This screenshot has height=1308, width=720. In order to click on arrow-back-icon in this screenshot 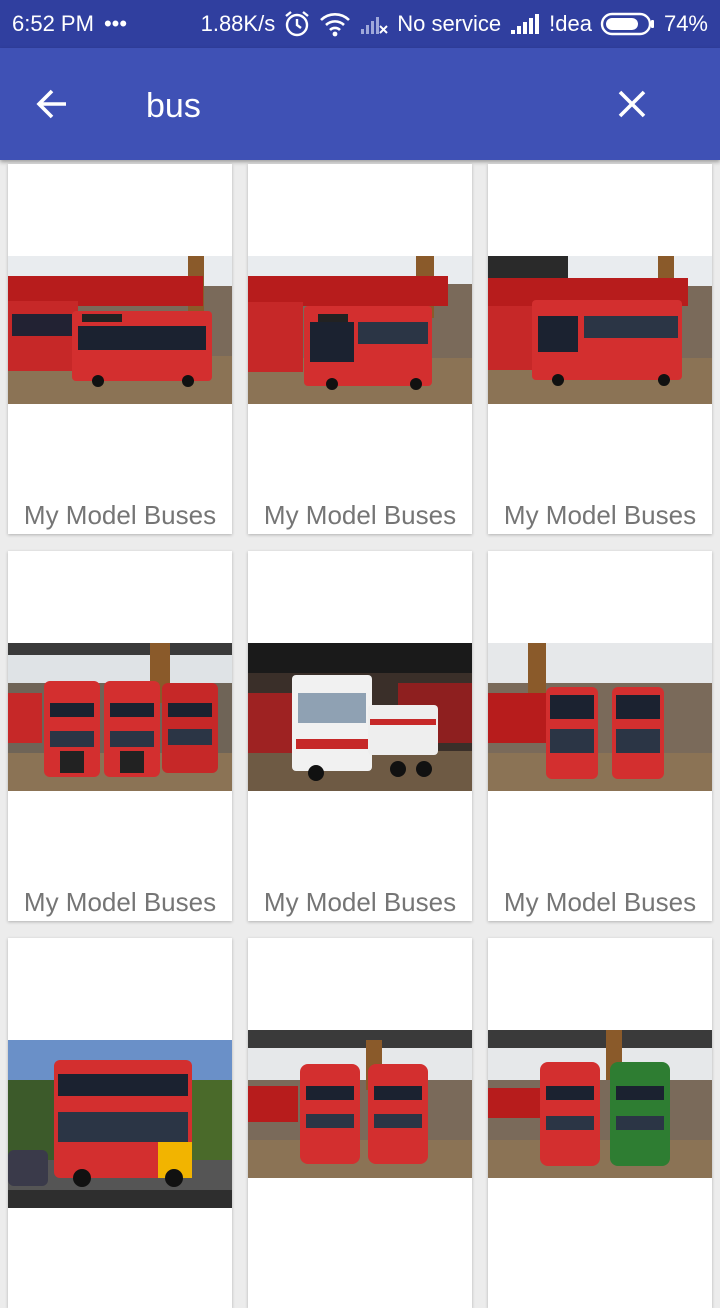, I will do `click(51, 104)`.